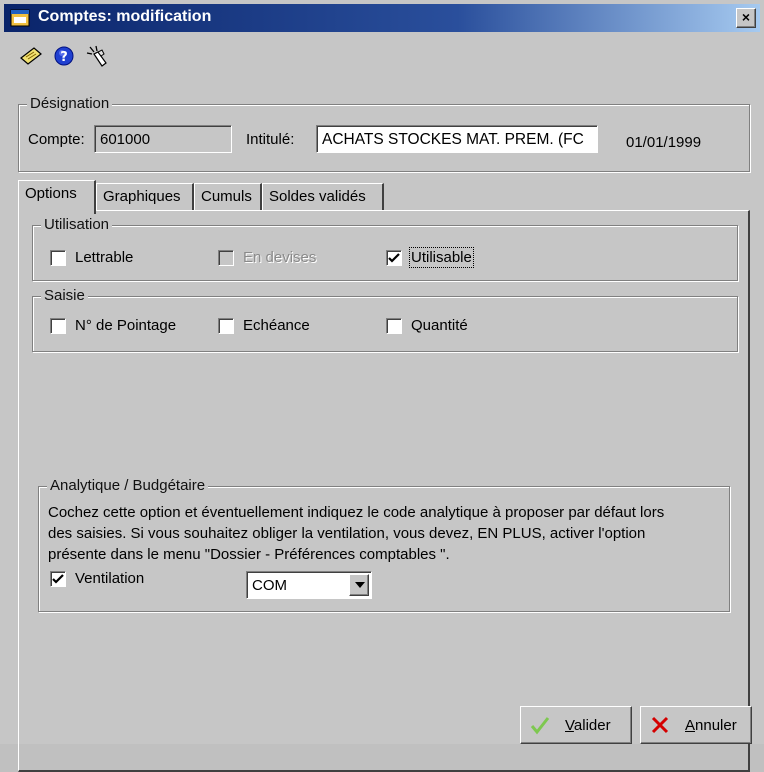 Image resolution: width=764 pixels, height=772 pixels. I want to click on ventilation-checkbox: Ventilation, so click(97, 578).